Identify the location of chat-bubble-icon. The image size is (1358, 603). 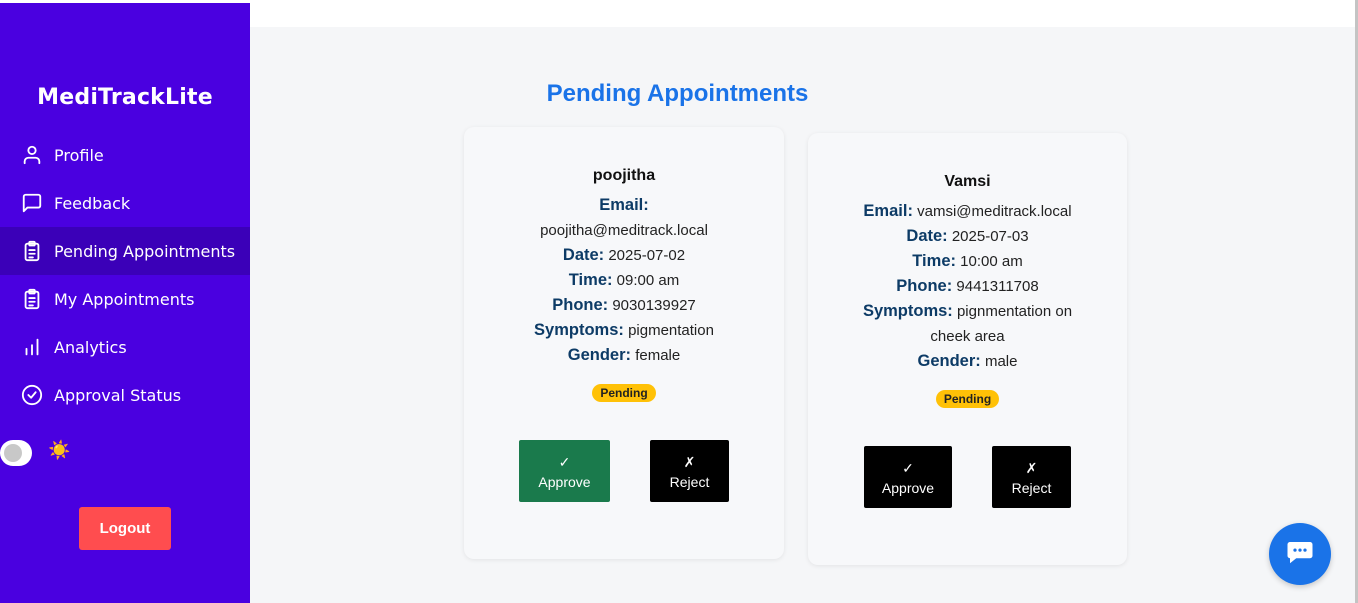
(1300, 554).